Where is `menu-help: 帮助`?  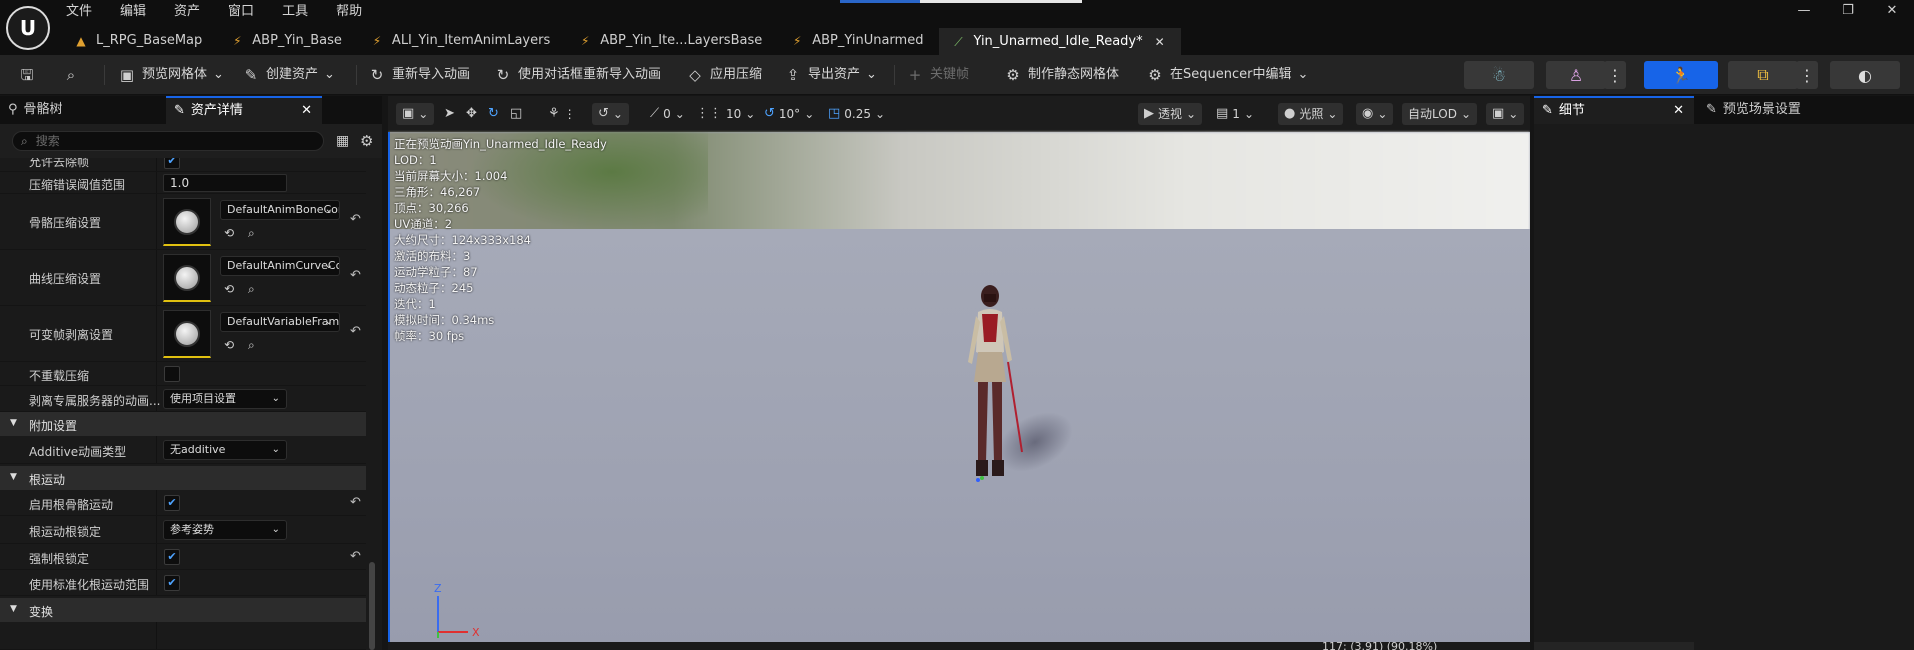
menu-help: 帮助 is located at coordinates (356, 12).